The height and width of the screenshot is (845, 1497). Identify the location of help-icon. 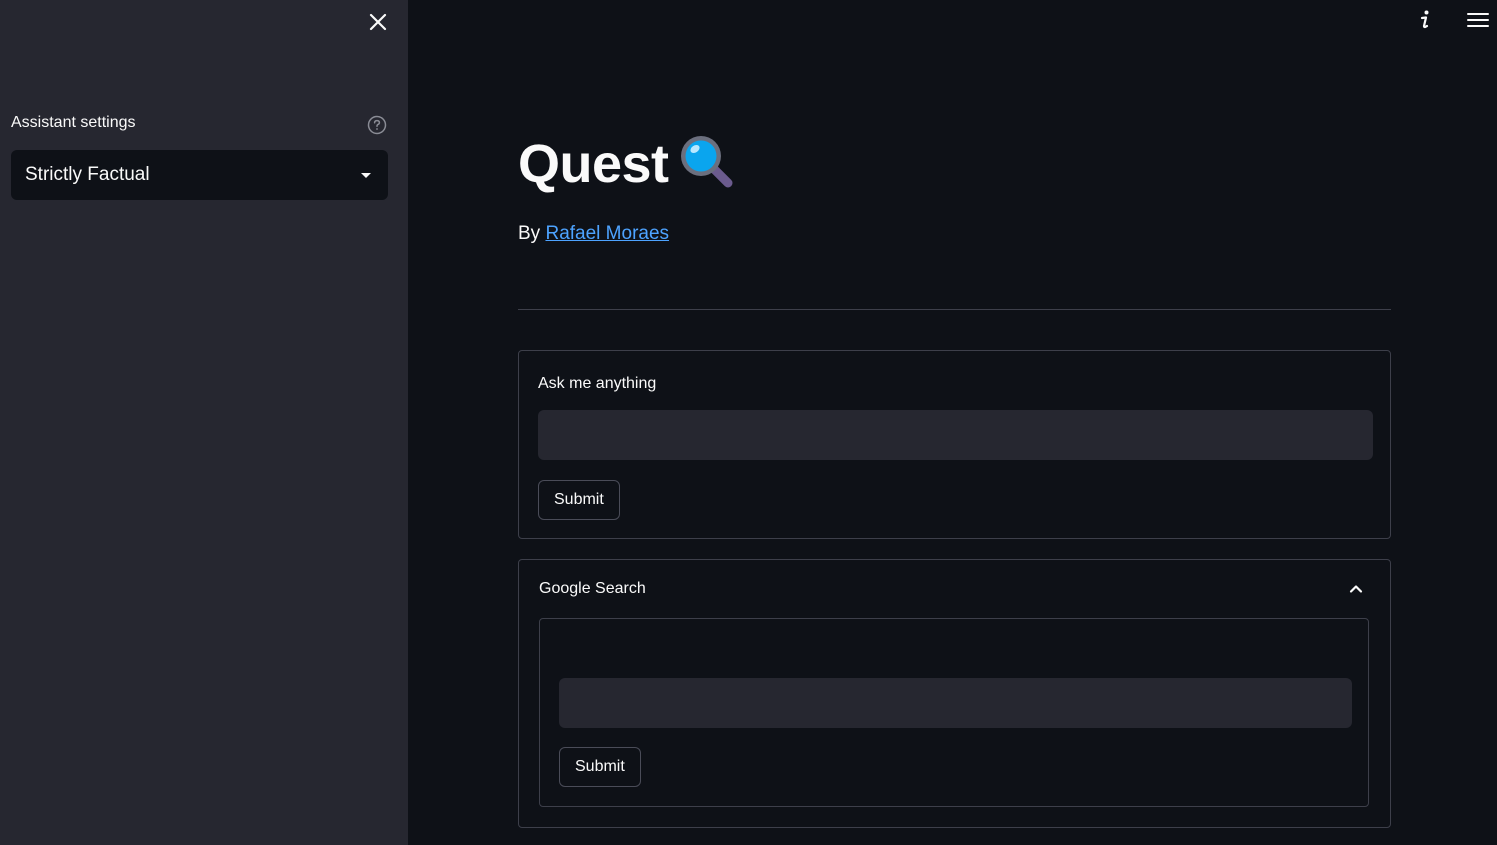
(377, 125).